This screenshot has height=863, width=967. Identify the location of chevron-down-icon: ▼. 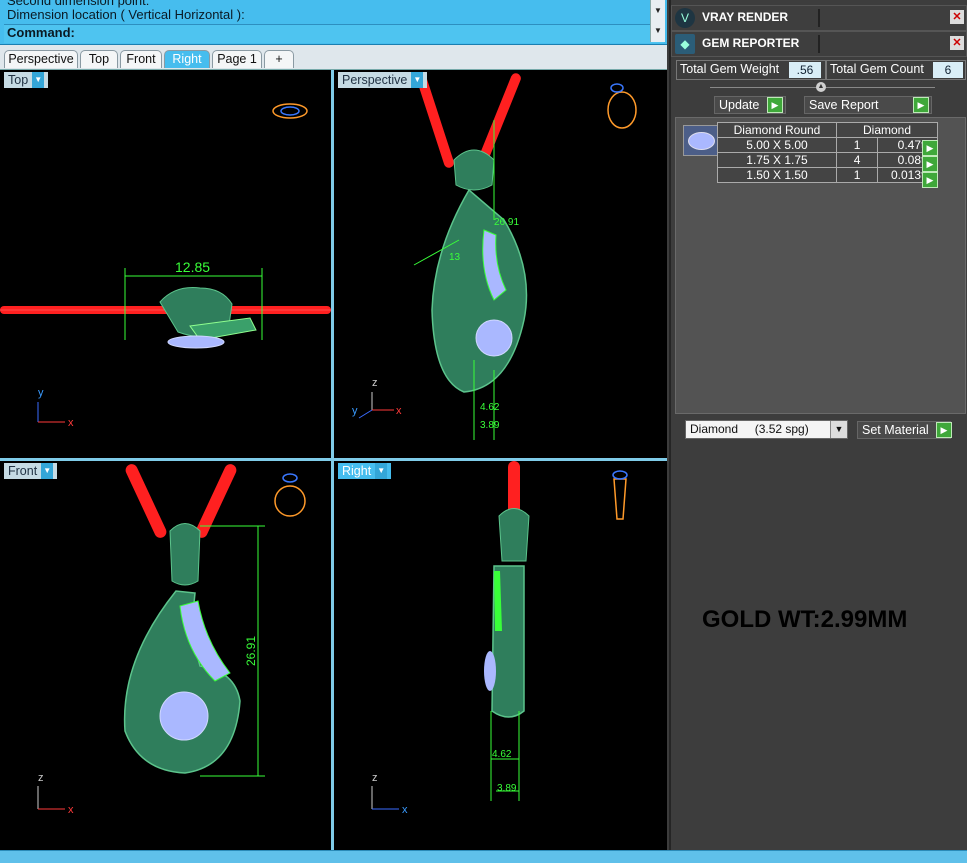
(838, 429).